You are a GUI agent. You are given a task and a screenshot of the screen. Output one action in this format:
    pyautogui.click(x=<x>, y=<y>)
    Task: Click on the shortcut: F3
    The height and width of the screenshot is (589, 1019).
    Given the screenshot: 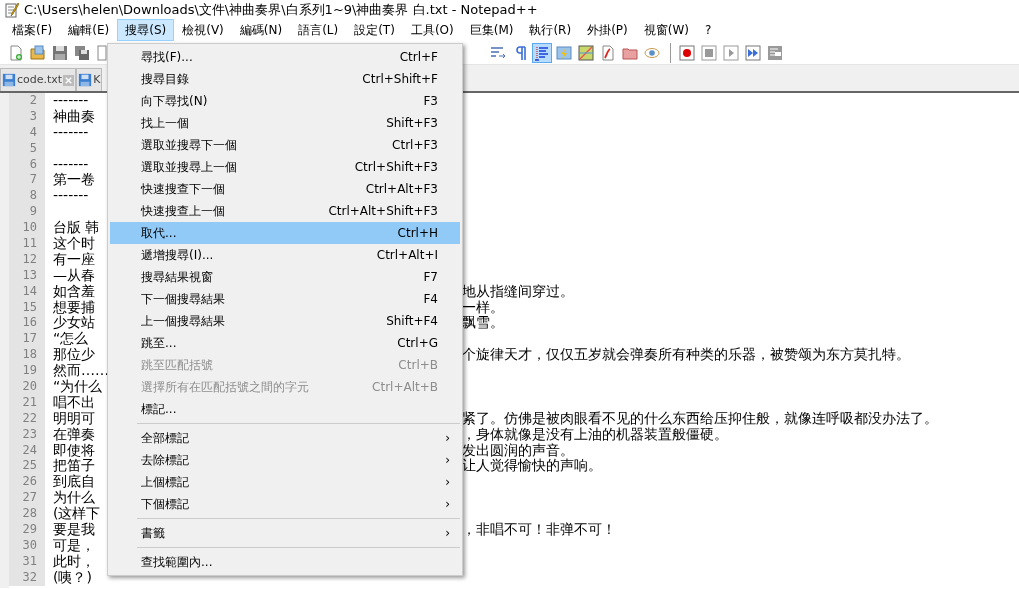 What is the action you would take?
    pyautogui.click(x=430, y=101)
    